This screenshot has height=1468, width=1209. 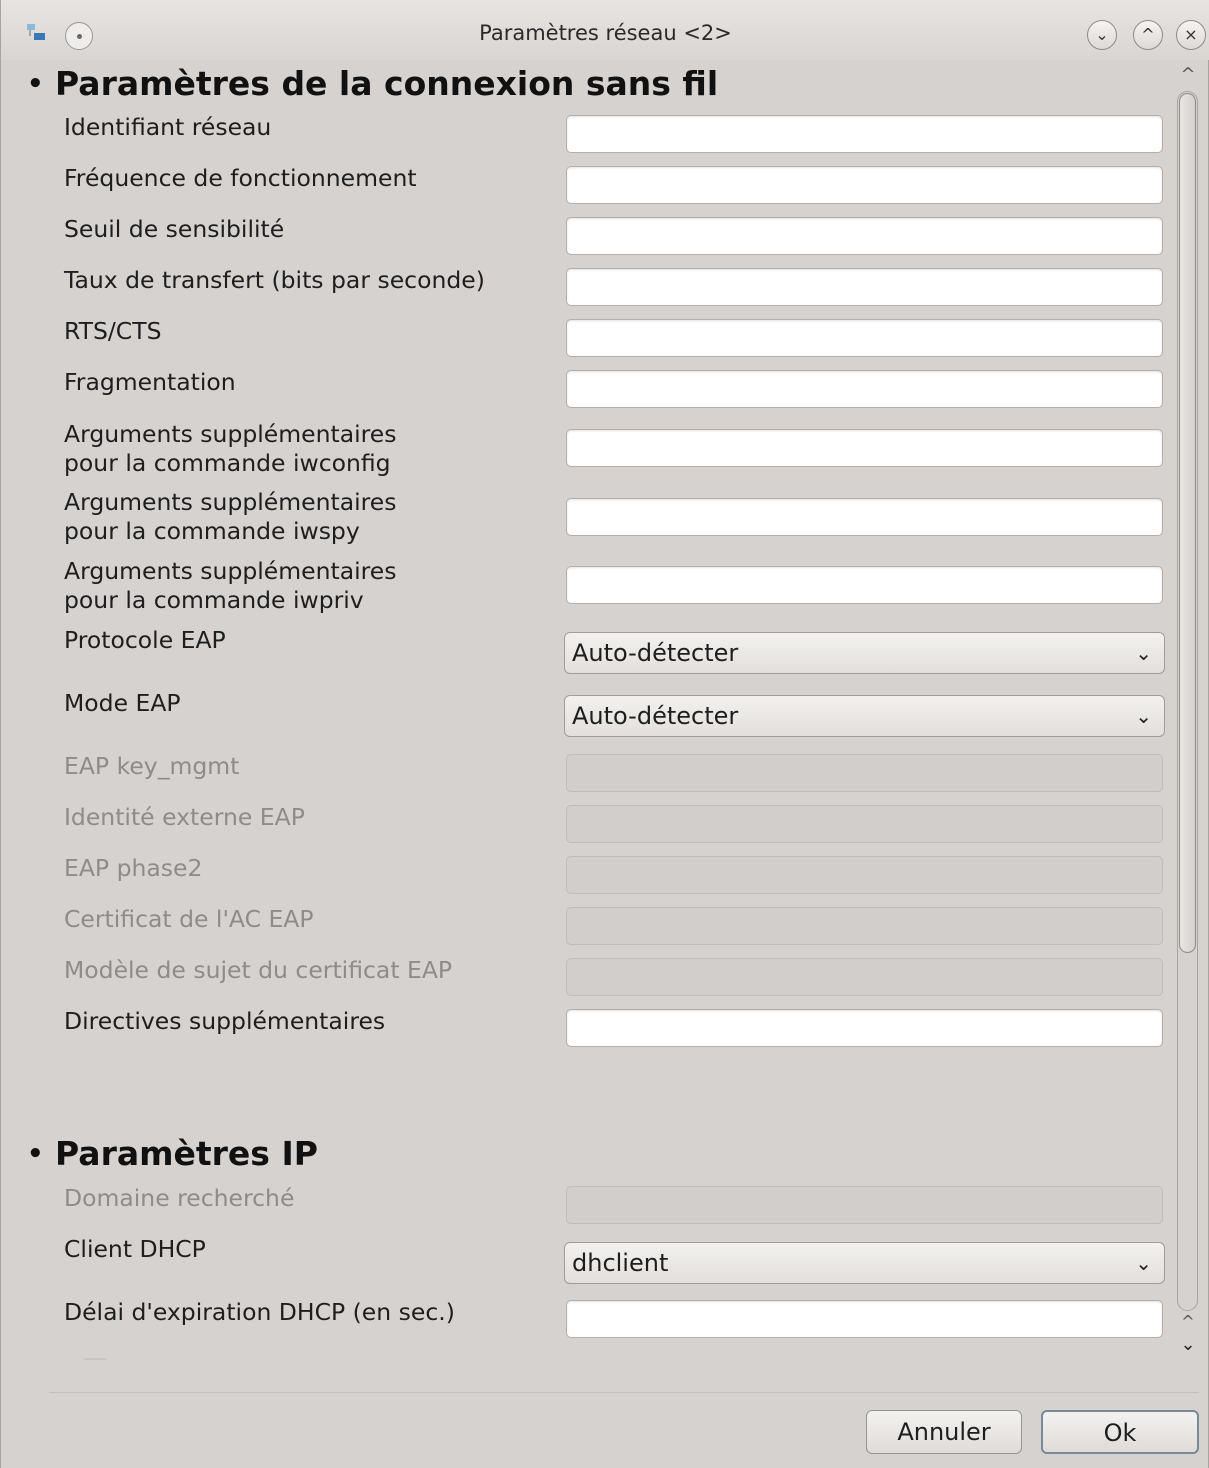 I want to click on title-bar: Paramètres réseau <2> ⌄ ^ ×, so click(x=605, y=30).